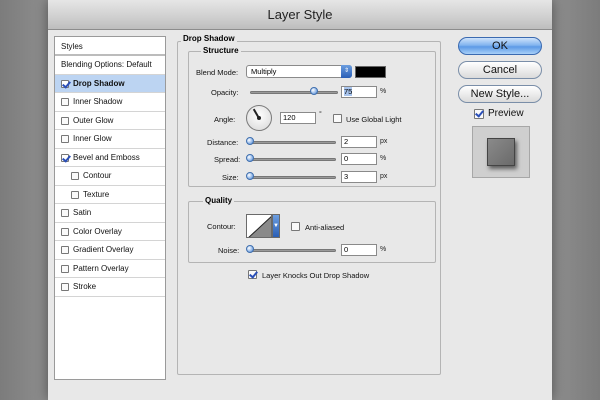  What do you see at coordinates (479, 114) in the screenshot?
I see `preview-checkbox` at bounding box center [479, 114].